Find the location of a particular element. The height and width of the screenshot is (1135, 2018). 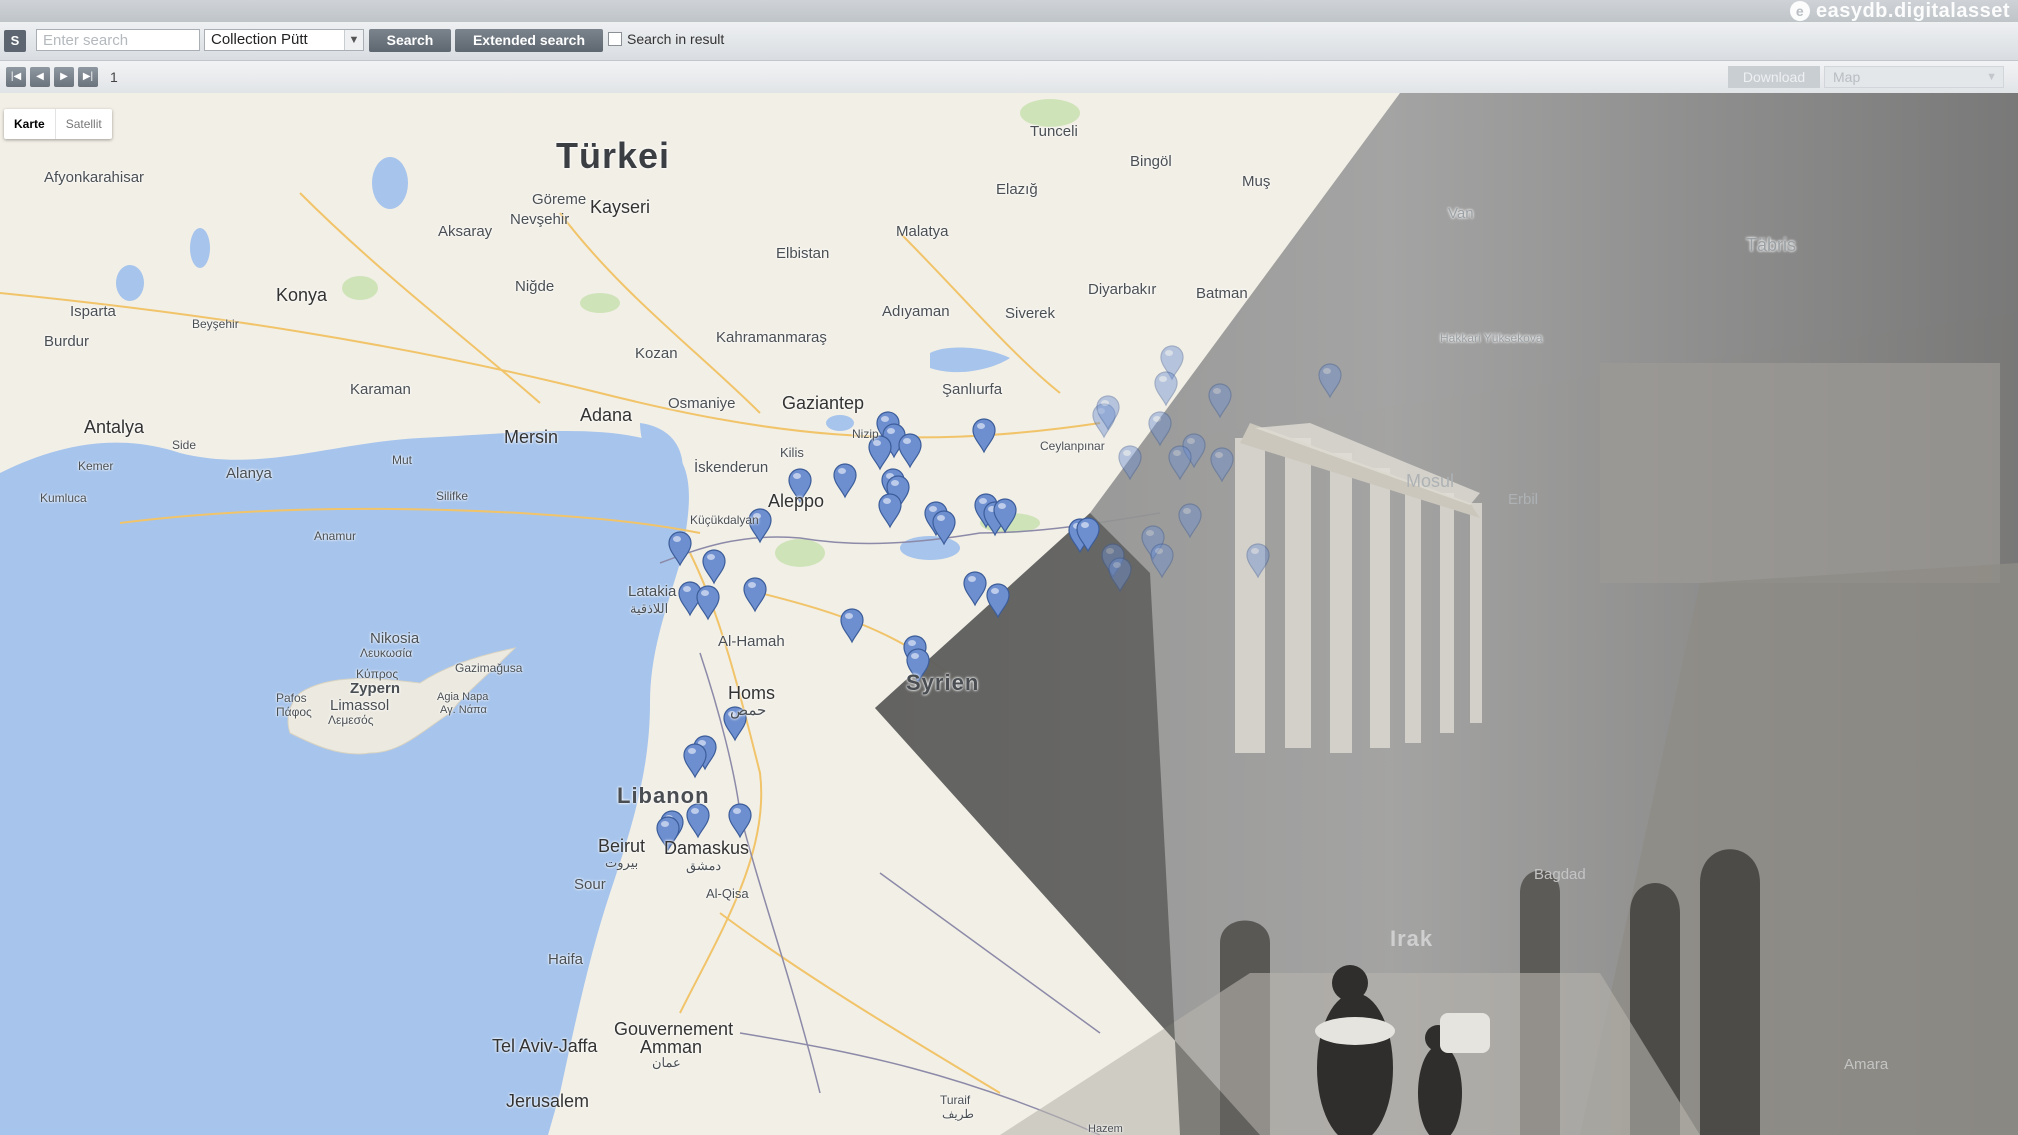

city-label: Mosul is located at coordinates (1430, 481).